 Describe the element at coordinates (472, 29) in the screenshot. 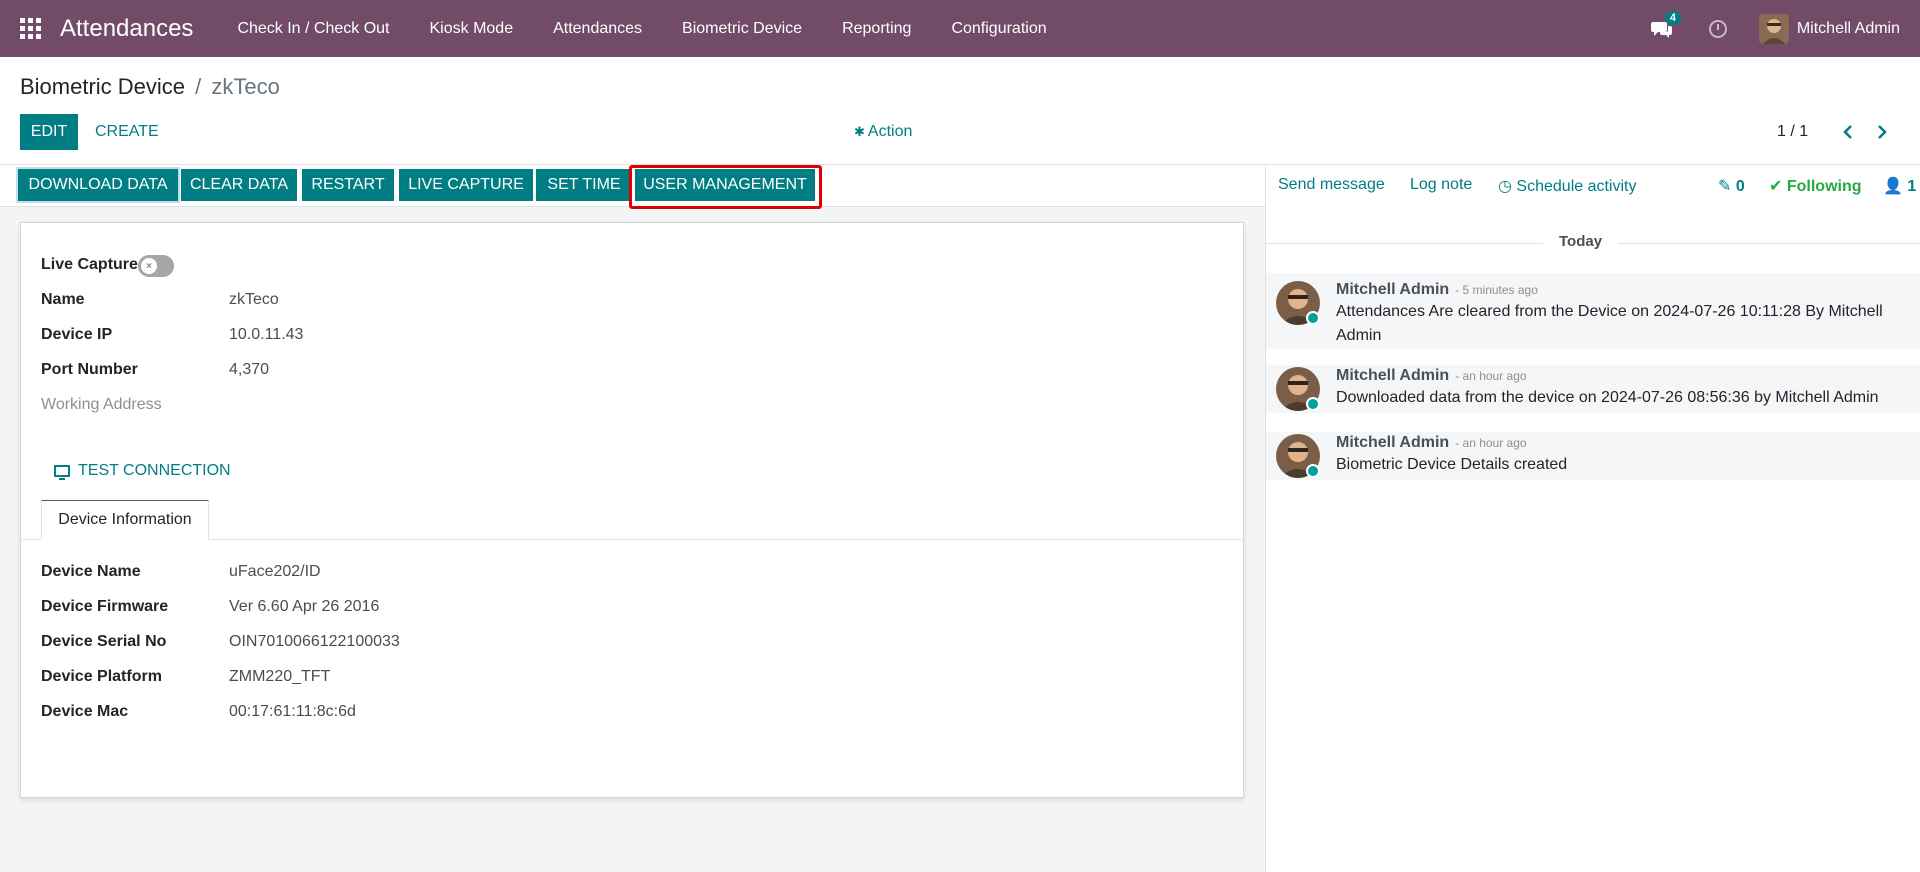

I see `menu-kiosk-mode: Kiosk Mode` at that location.